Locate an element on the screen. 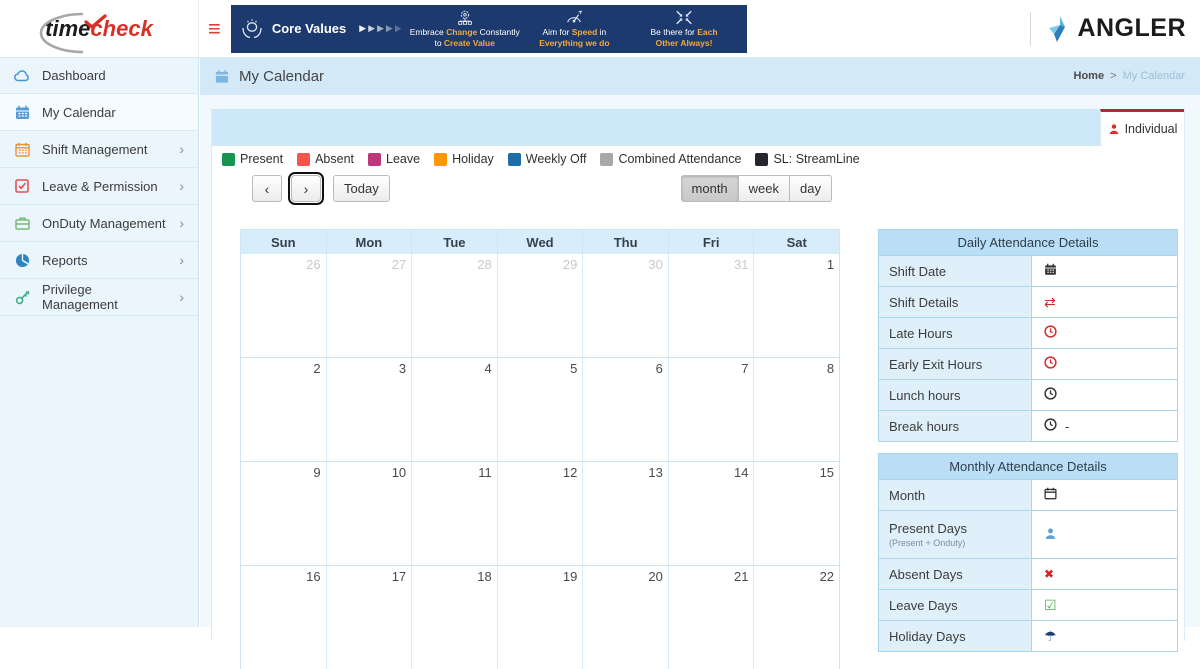 The image size is (1200, 669). calendar-day-cell: 13 is located at coordinates (626, 513).